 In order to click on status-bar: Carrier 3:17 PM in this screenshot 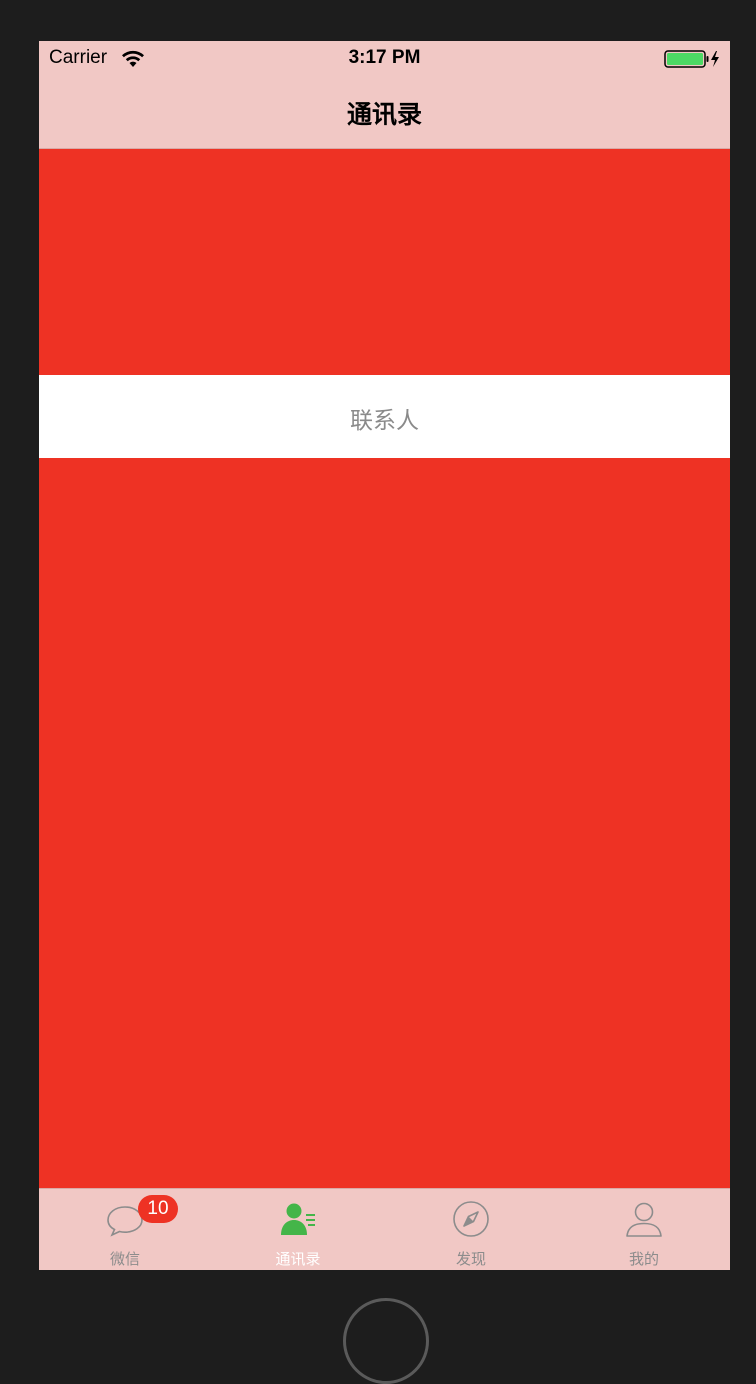, I will do `click(384, 59)`.